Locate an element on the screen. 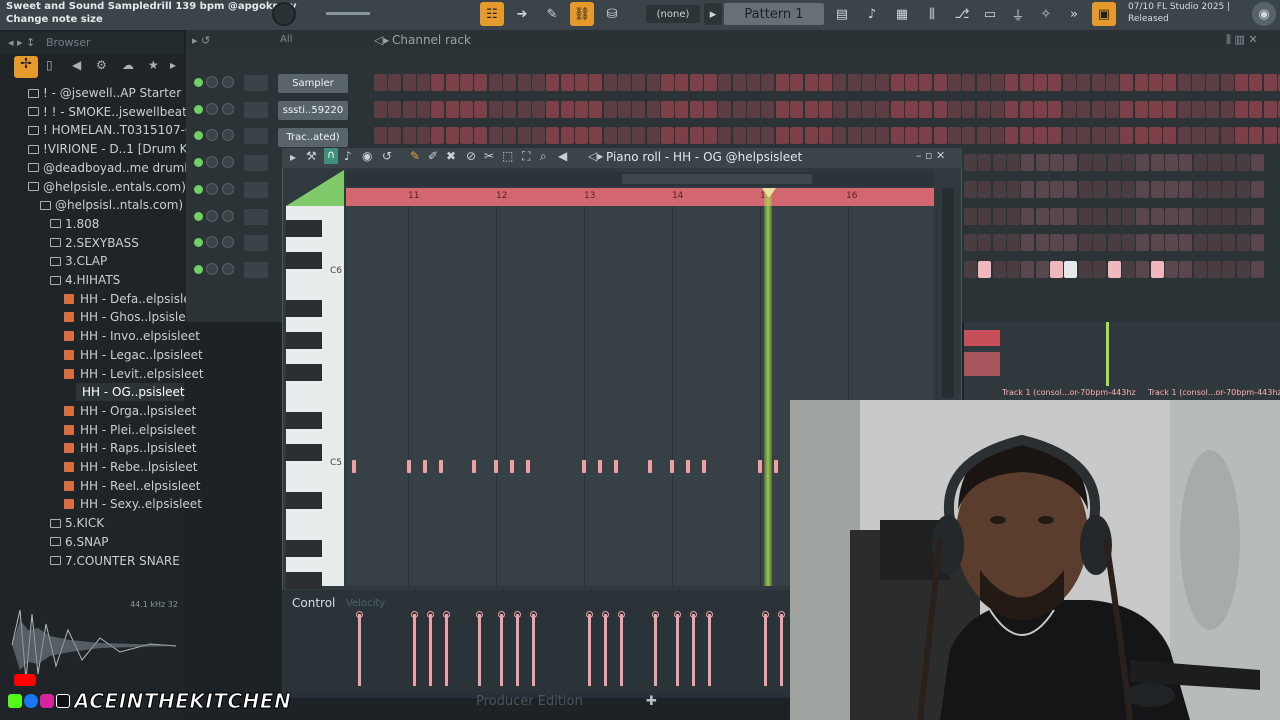 Image resolution: width=1280 pixels, height=720 pixels. channel-button-2: sssti..59220 is located at coordinates (313, 110).